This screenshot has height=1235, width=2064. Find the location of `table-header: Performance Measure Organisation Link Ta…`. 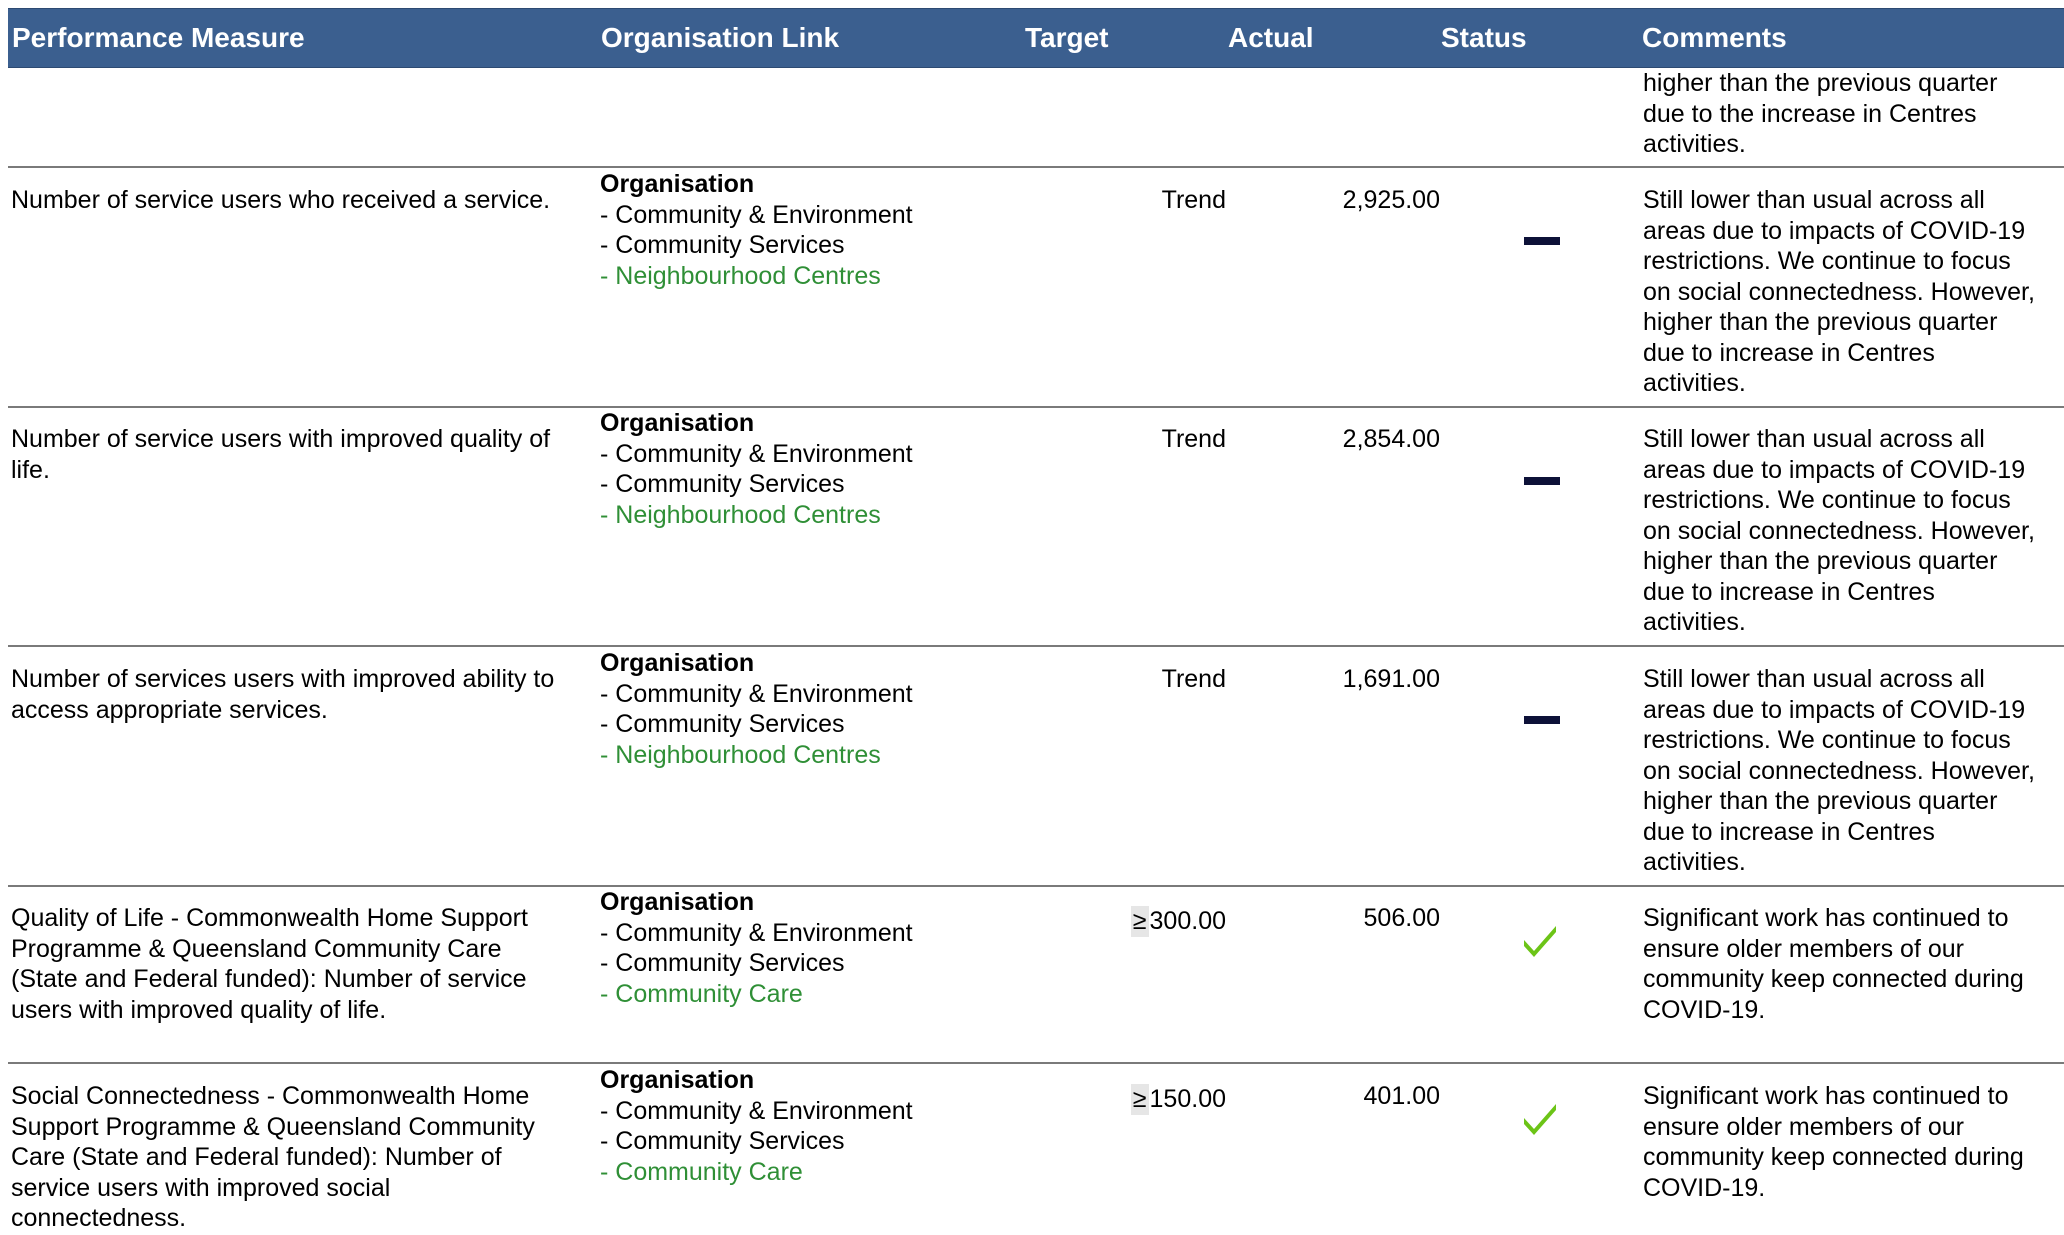

table-header: Performance Measure Organisation Link Ta… is located at coordinates (1036, 38).